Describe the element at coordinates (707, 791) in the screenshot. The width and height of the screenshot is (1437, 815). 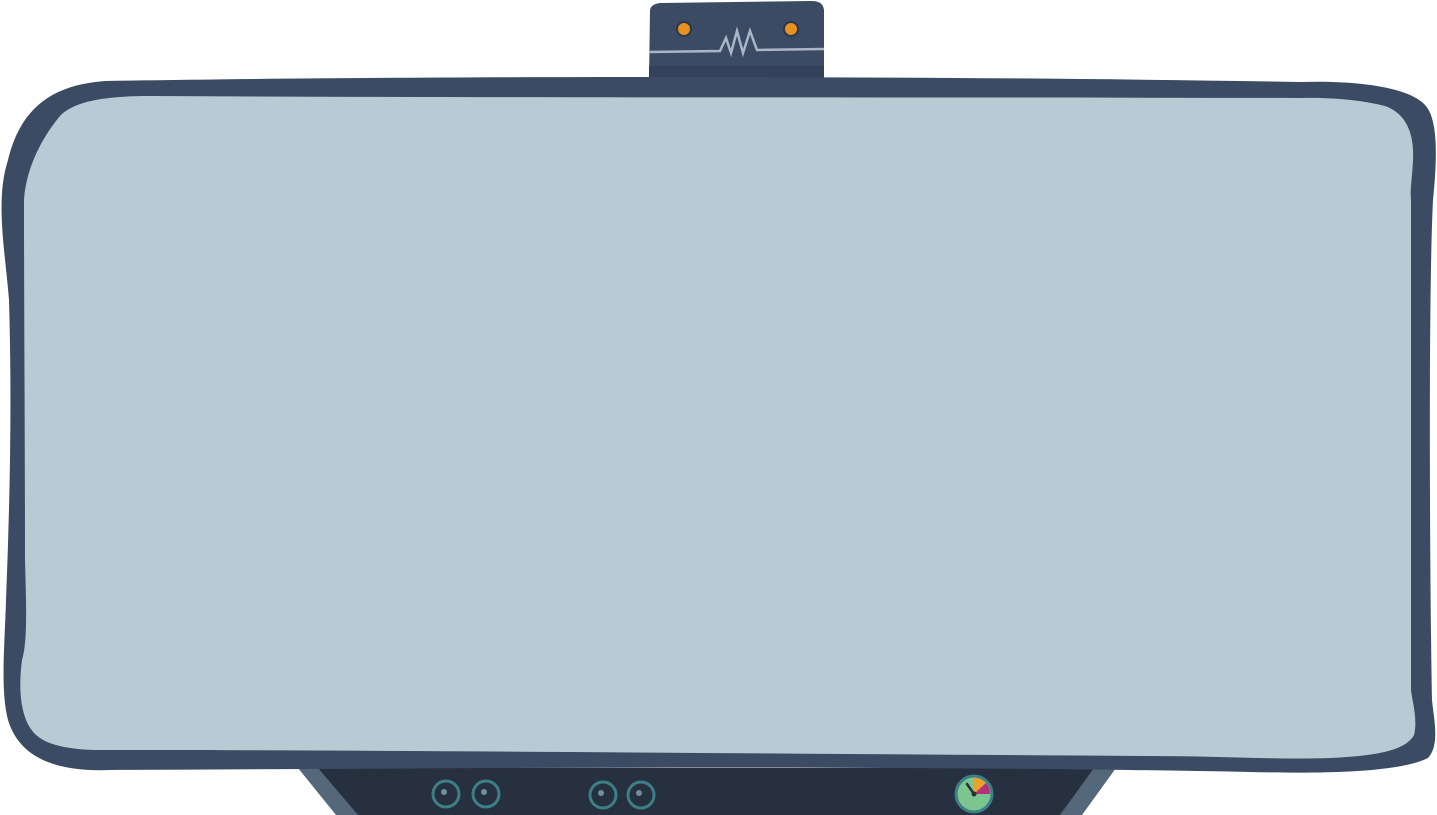
I see `base-console` at that location.